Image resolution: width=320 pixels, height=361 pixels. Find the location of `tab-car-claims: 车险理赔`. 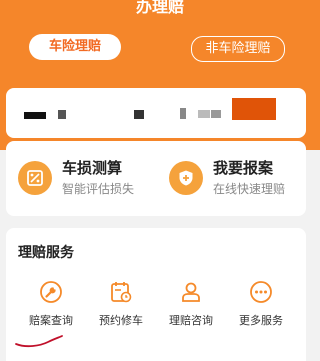

tab-car-claims: 车险理赔 is located at coordinates (75, 47).